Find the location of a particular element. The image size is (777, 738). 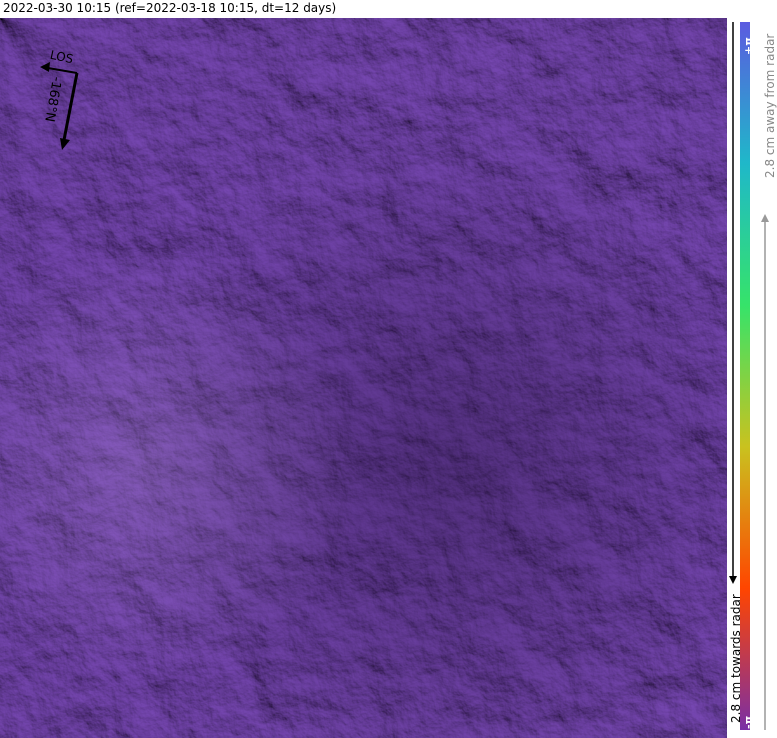

north-arrow-icon is located at coordinates (59, 106).